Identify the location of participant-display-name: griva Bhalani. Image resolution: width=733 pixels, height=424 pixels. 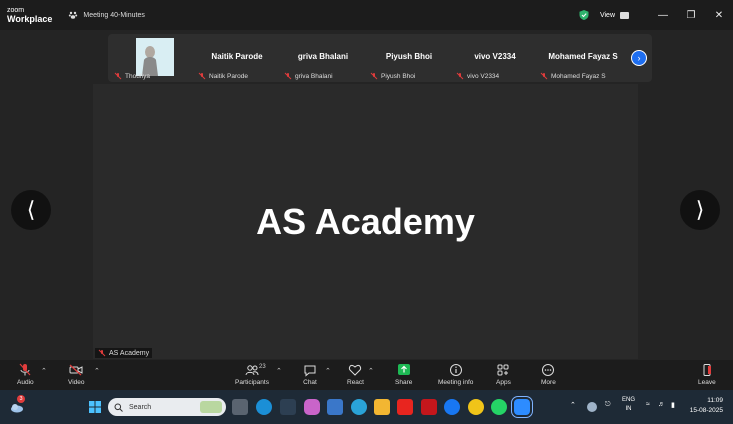
(323, 56).